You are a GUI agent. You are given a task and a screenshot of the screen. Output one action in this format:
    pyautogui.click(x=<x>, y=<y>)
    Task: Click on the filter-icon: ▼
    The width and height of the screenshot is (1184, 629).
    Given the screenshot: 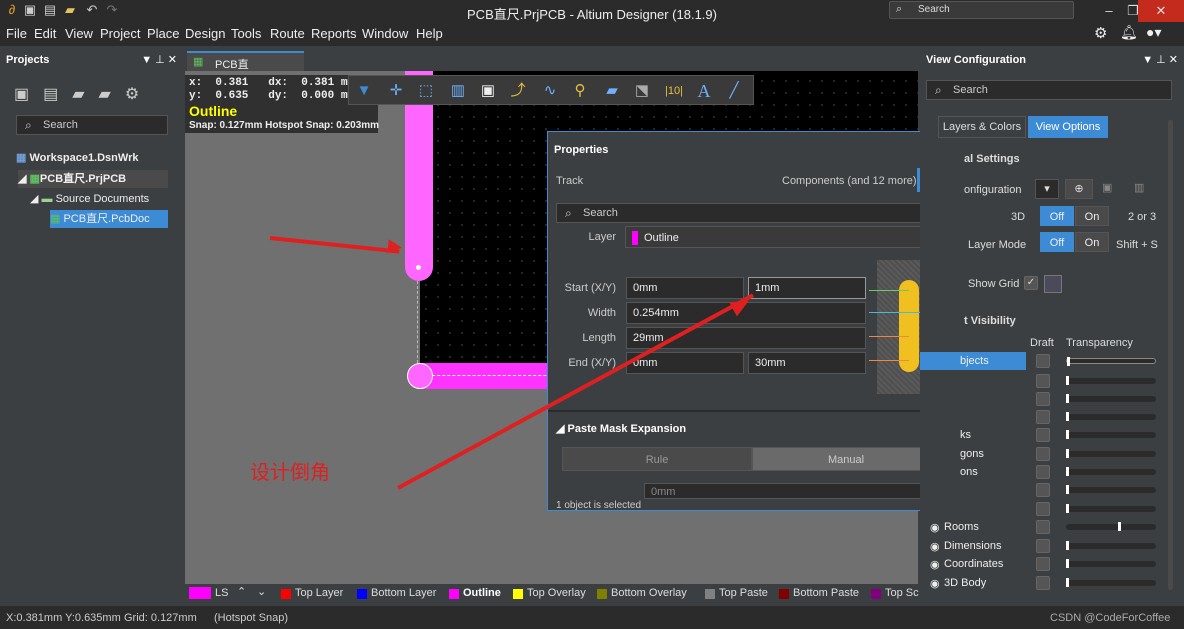 What is the action you would take?
    pyautogui.click(x=364, y=91)
    